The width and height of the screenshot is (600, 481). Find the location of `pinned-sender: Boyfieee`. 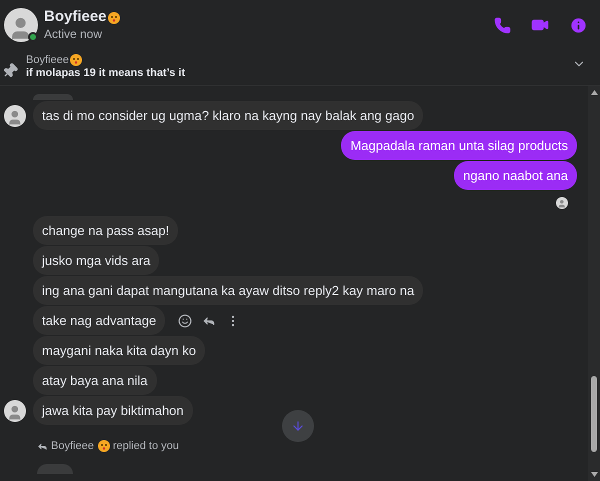

pinned-sender: Boyfieee is located at coordinates (47, 61).